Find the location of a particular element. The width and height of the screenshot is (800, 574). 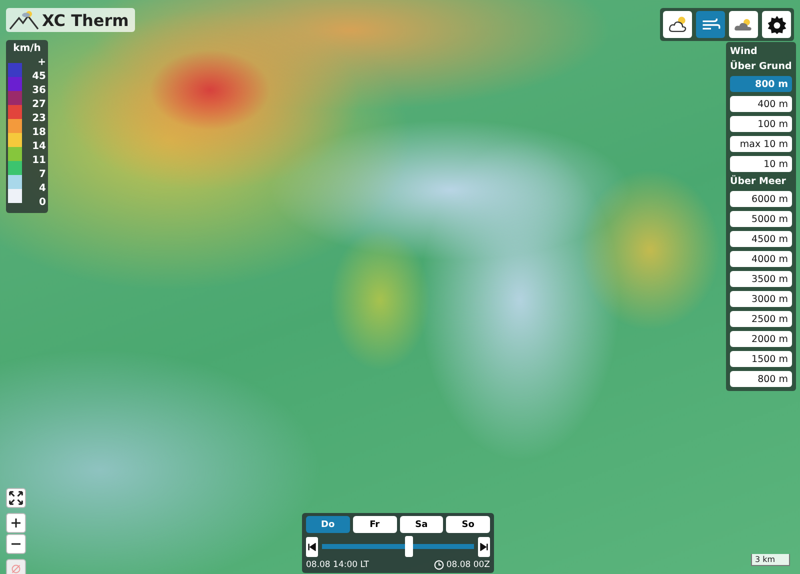

plus-icon is located at coordinates (16, 523).